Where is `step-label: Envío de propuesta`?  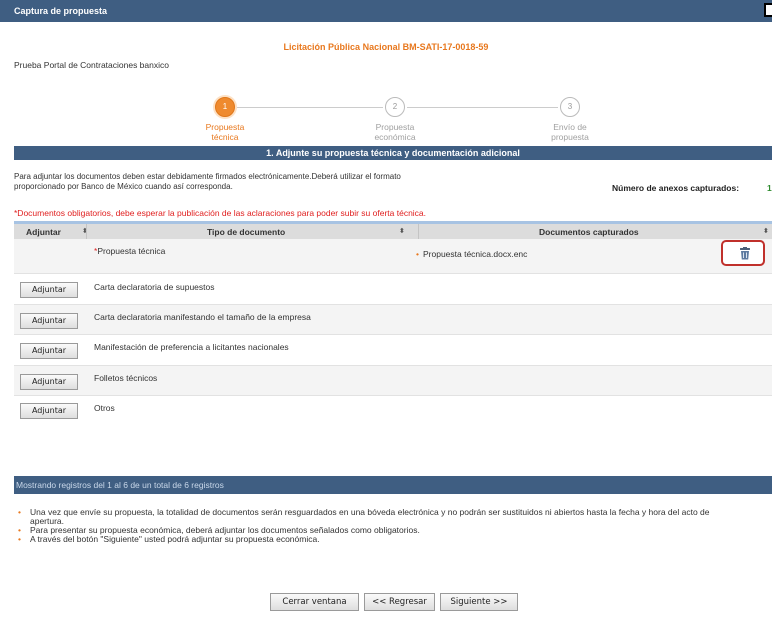 step-label: Envío de propuesta is located at coordinates (570, 132).